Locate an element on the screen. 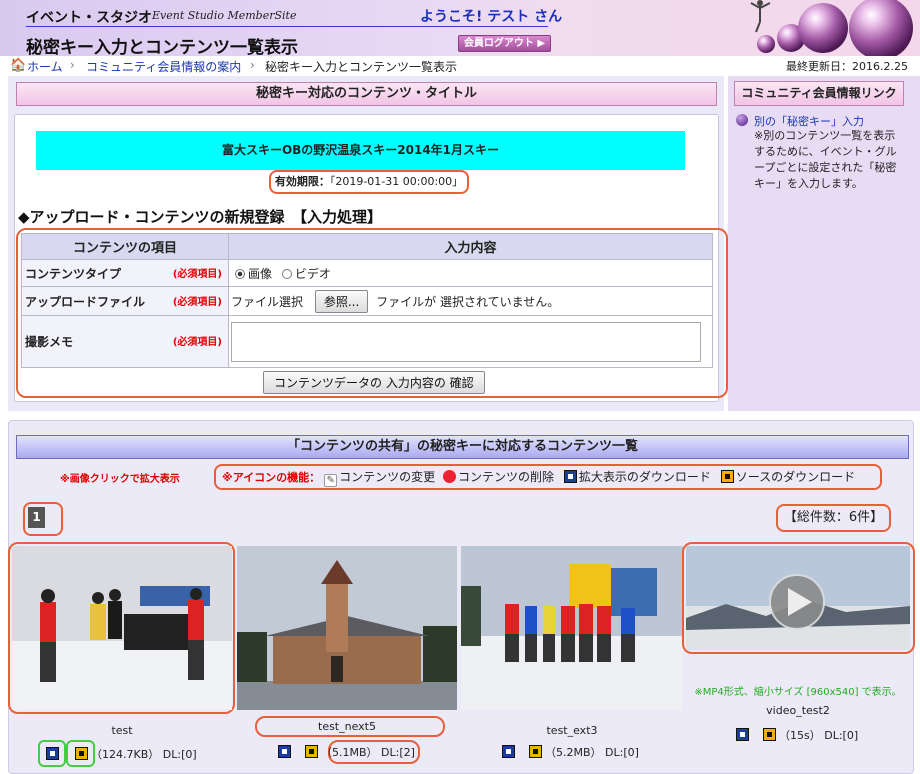 The height and width of the screenshot is (774, 920). breadcrumb-home: ホーム is located at coordinates (45, 66).